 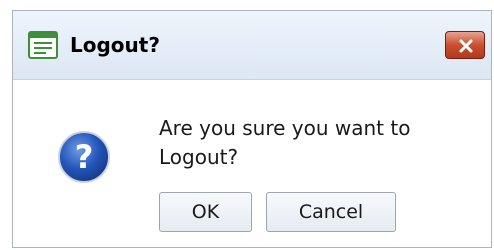 What do you see at coordinates (285, 142) in the screenshot?
I see `dialog-message: Are you sure you want to Logout?` at bounding box center [285, 142].